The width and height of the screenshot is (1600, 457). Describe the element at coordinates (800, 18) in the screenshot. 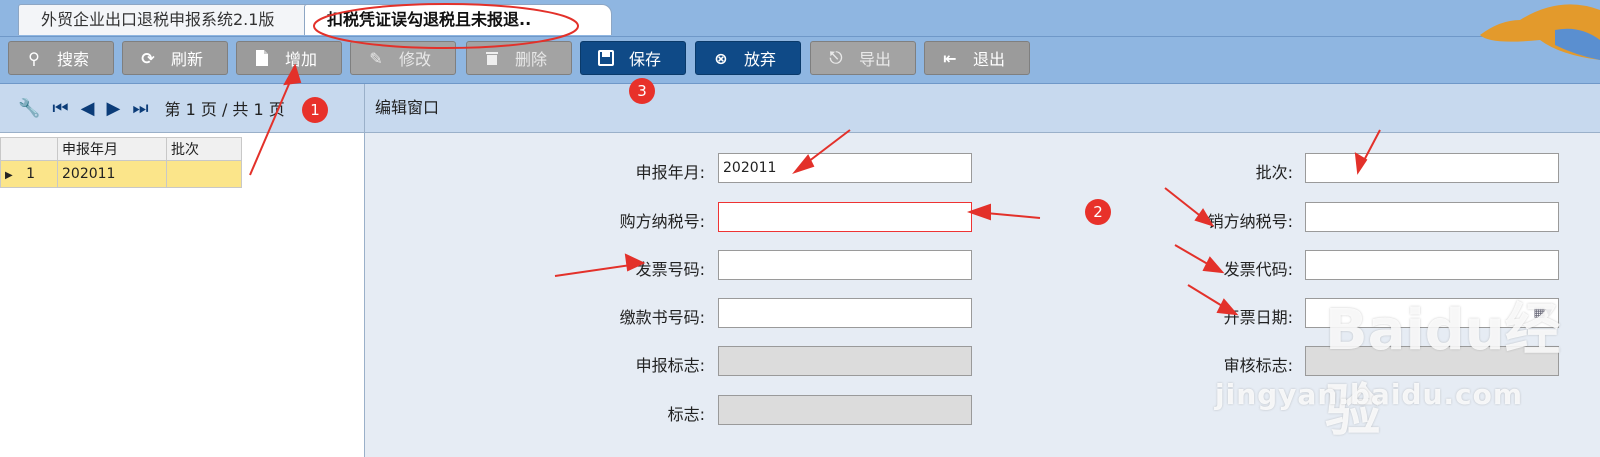

I see `tab-bar: 外贸企业出口退税申报系统2.1版 扣税凭证误勾退税且未报退..` at that location.